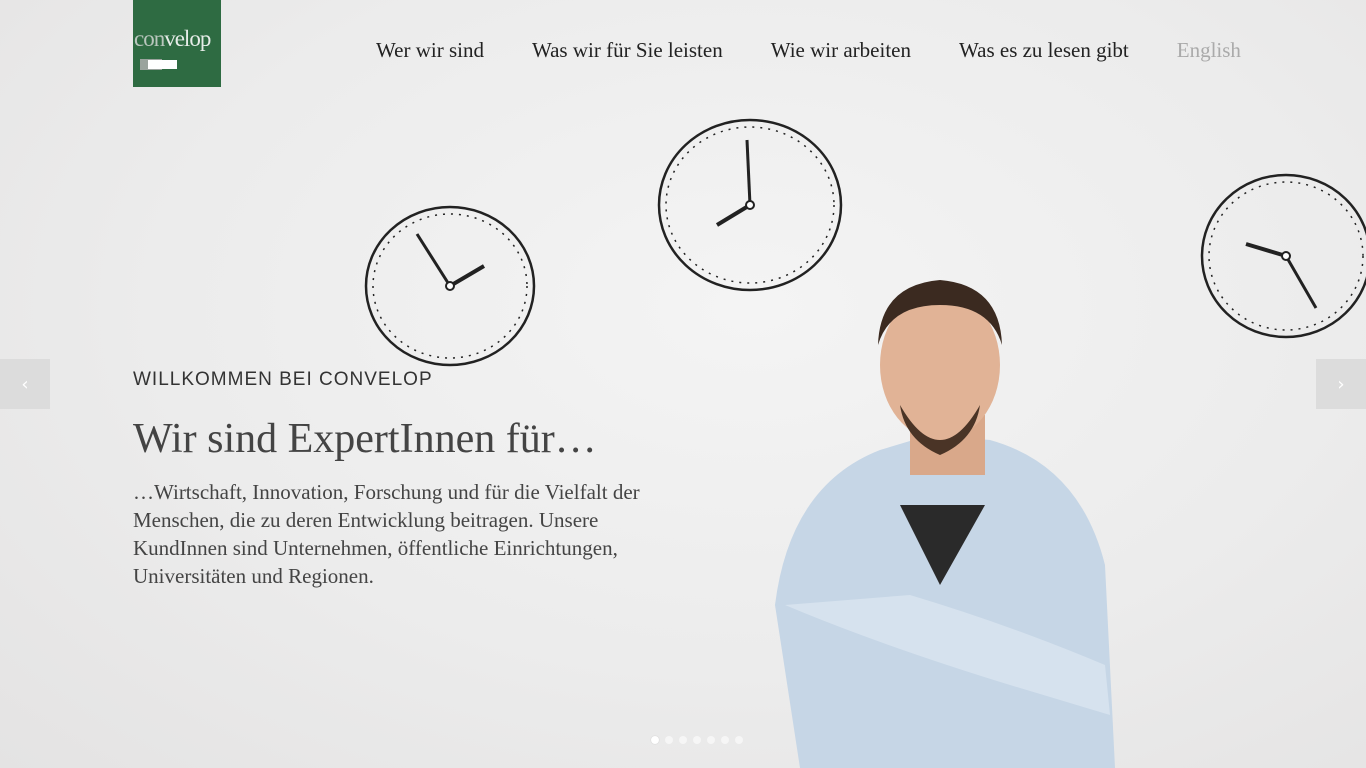 This screenshot has height=768, width=1366. What do you see at coordinates (1209, 50) in the screenshot?
I see `language-switch-english: English` at bounding box center [1209, 50].